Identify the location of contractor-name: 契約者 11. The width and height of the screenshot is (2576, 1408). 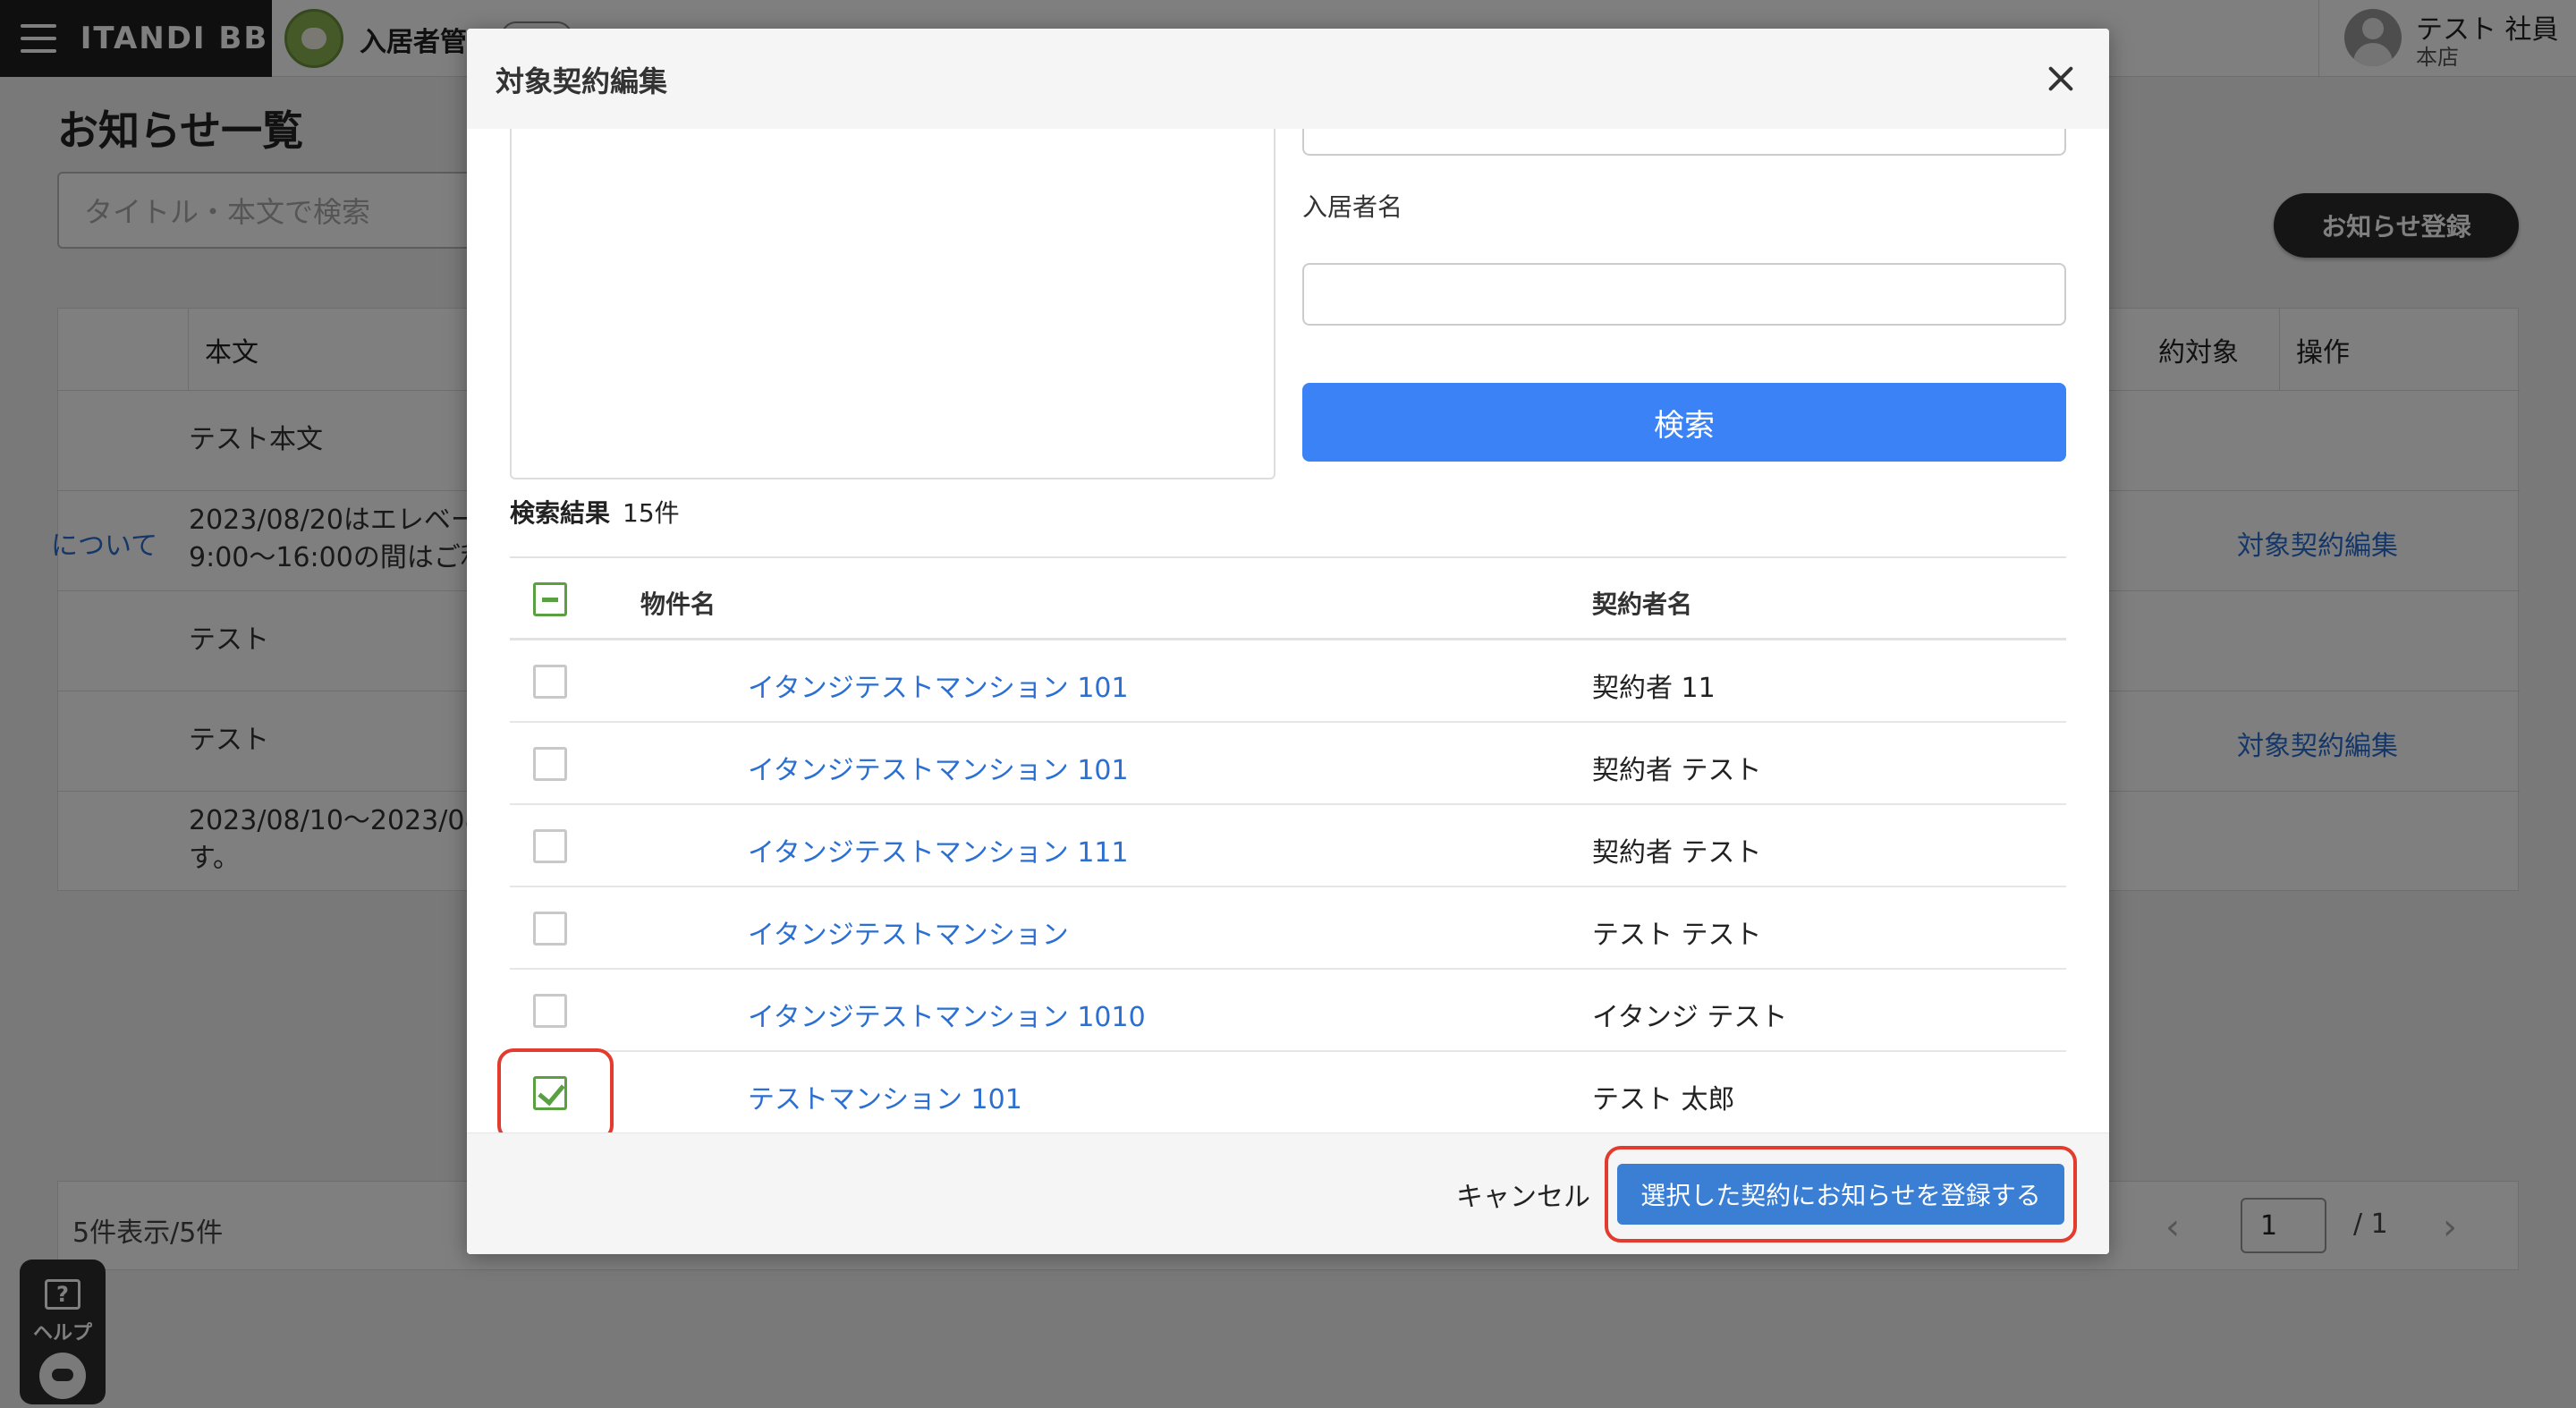
(1654, 688).